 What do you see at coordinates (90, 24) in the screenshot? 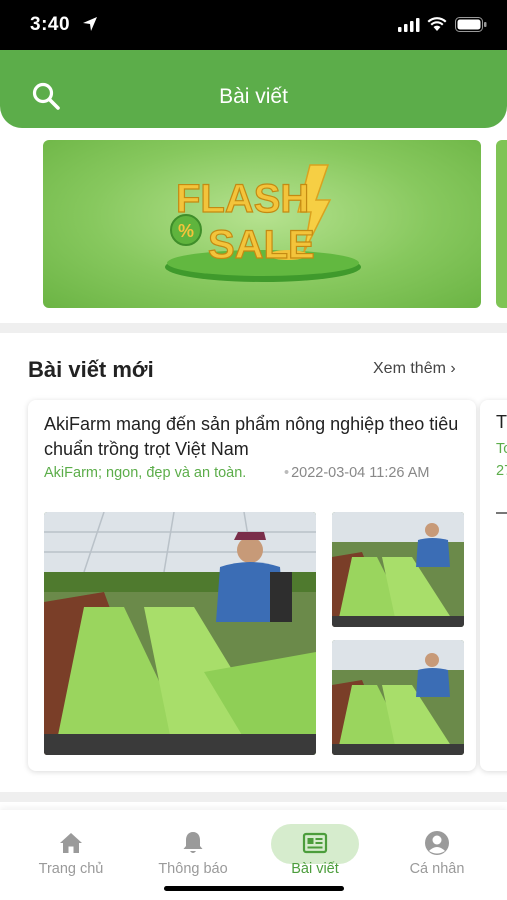
I see `location-arrow-icon` at bounding box center [90, 24].